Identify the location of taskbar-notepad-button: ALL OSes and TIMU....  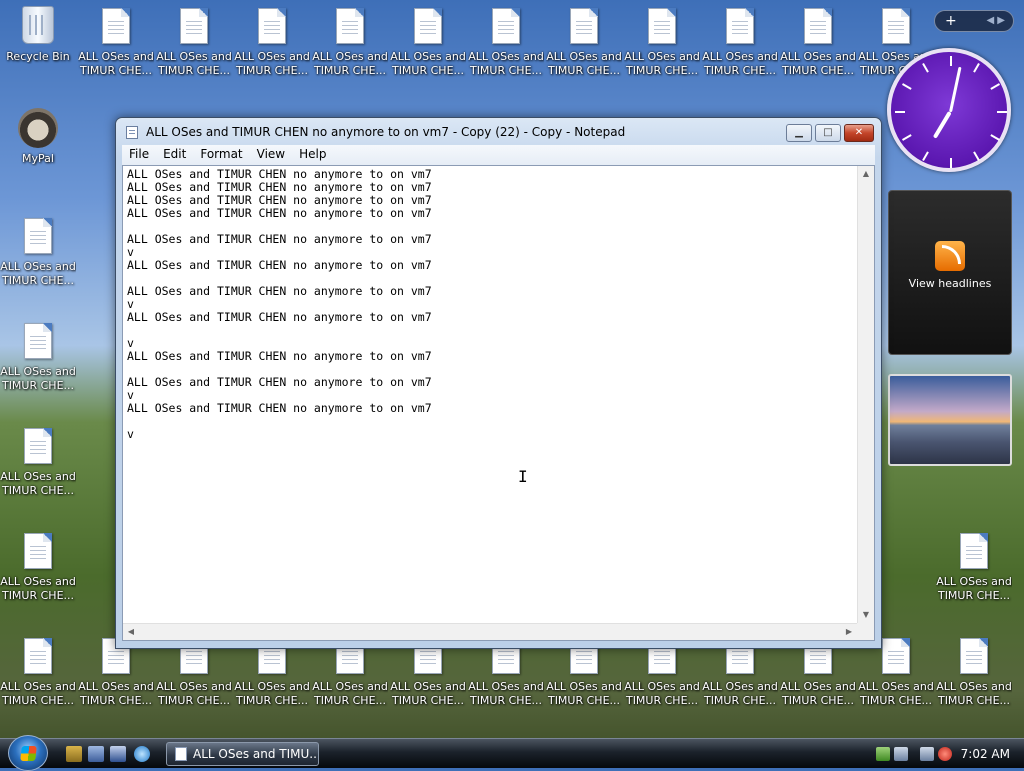
(242, 754).